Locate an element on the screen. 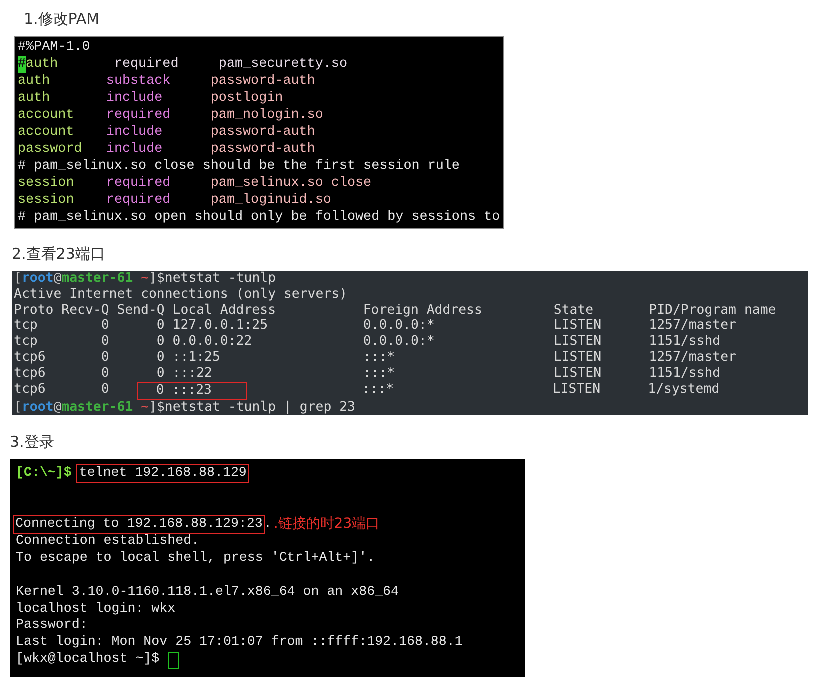  terminal-text: ]$netstat -tunlp is located at coordinates (212, 279).